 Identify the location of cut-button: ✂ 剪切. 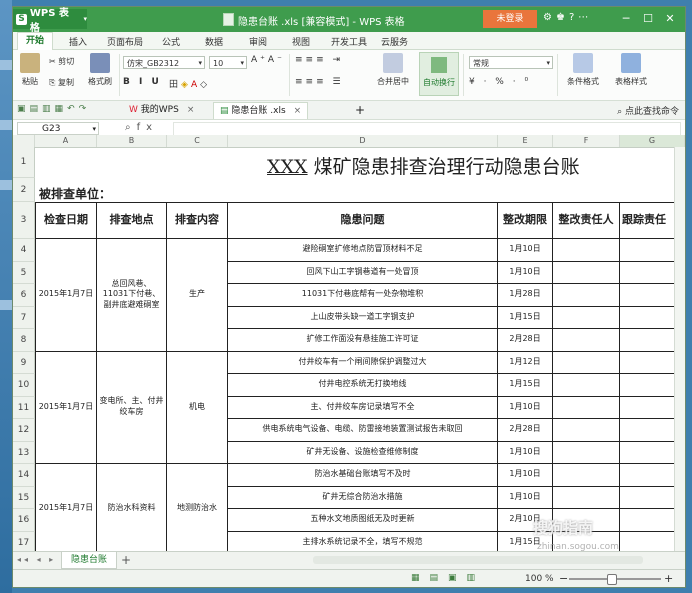
(61, 61).